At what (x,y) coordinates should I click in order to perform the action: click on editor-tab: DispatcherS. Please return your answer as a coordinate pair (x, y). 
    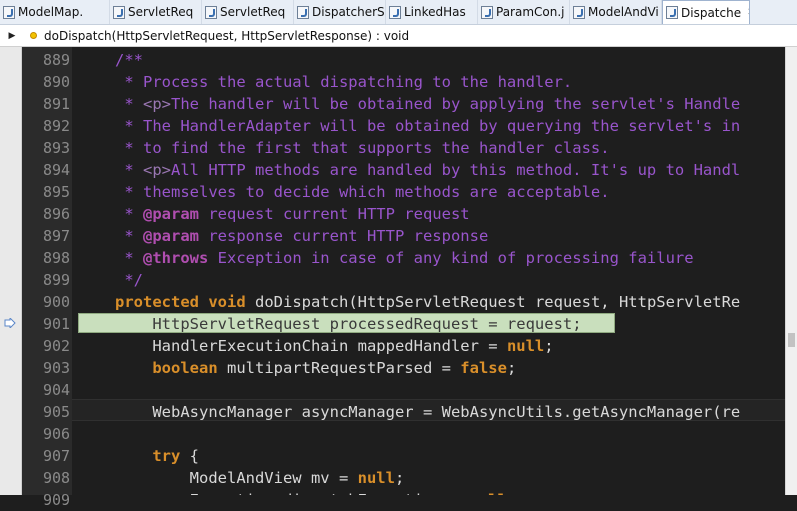
    Looking at the image, I should click on (340, 12).